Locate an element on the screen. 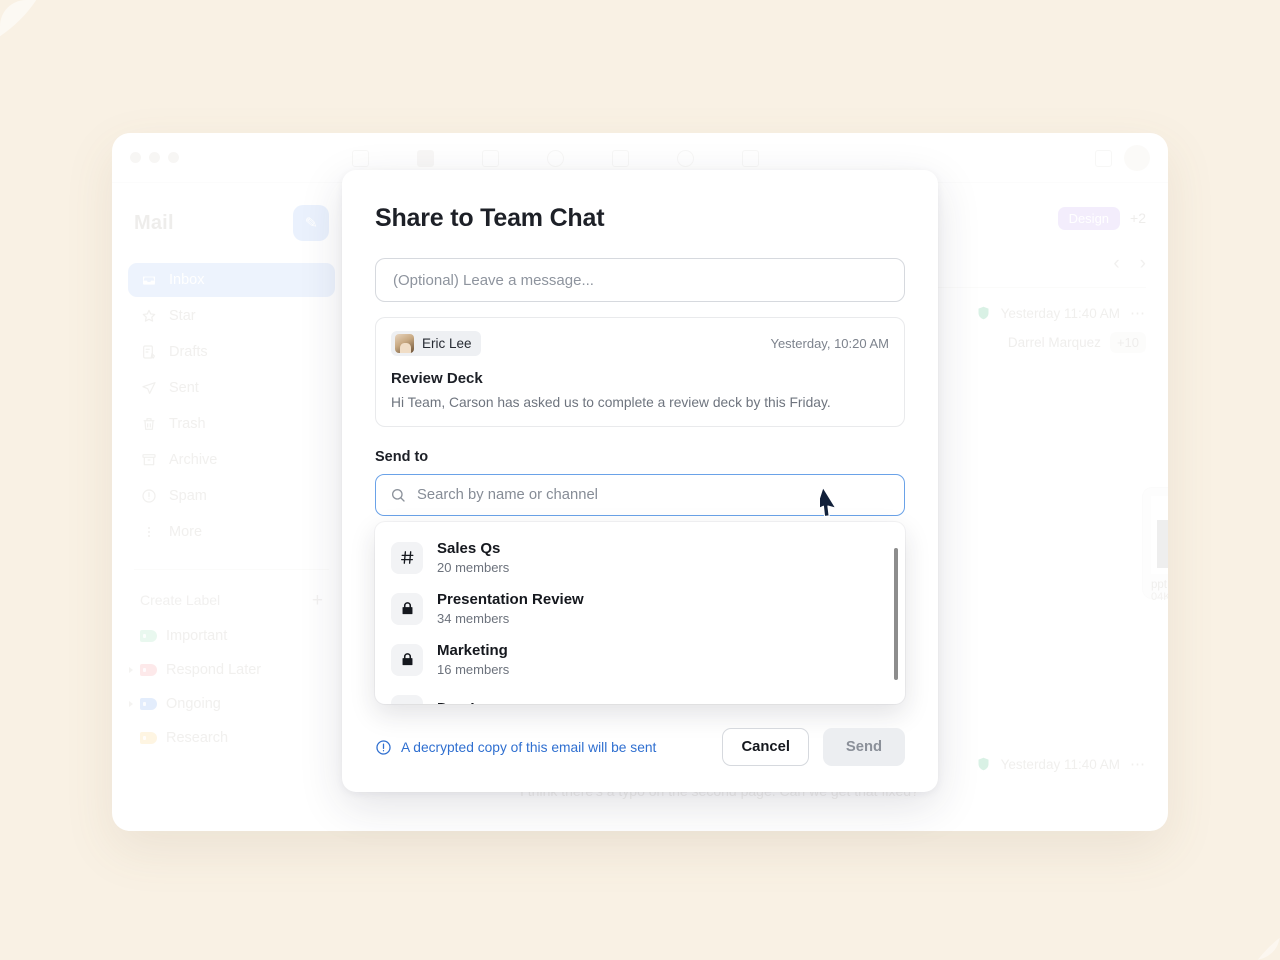 Image resolution: width=1280 pixels, height=960 pixels. channel-name: Presentation Review is located at coordinates (510, 599).